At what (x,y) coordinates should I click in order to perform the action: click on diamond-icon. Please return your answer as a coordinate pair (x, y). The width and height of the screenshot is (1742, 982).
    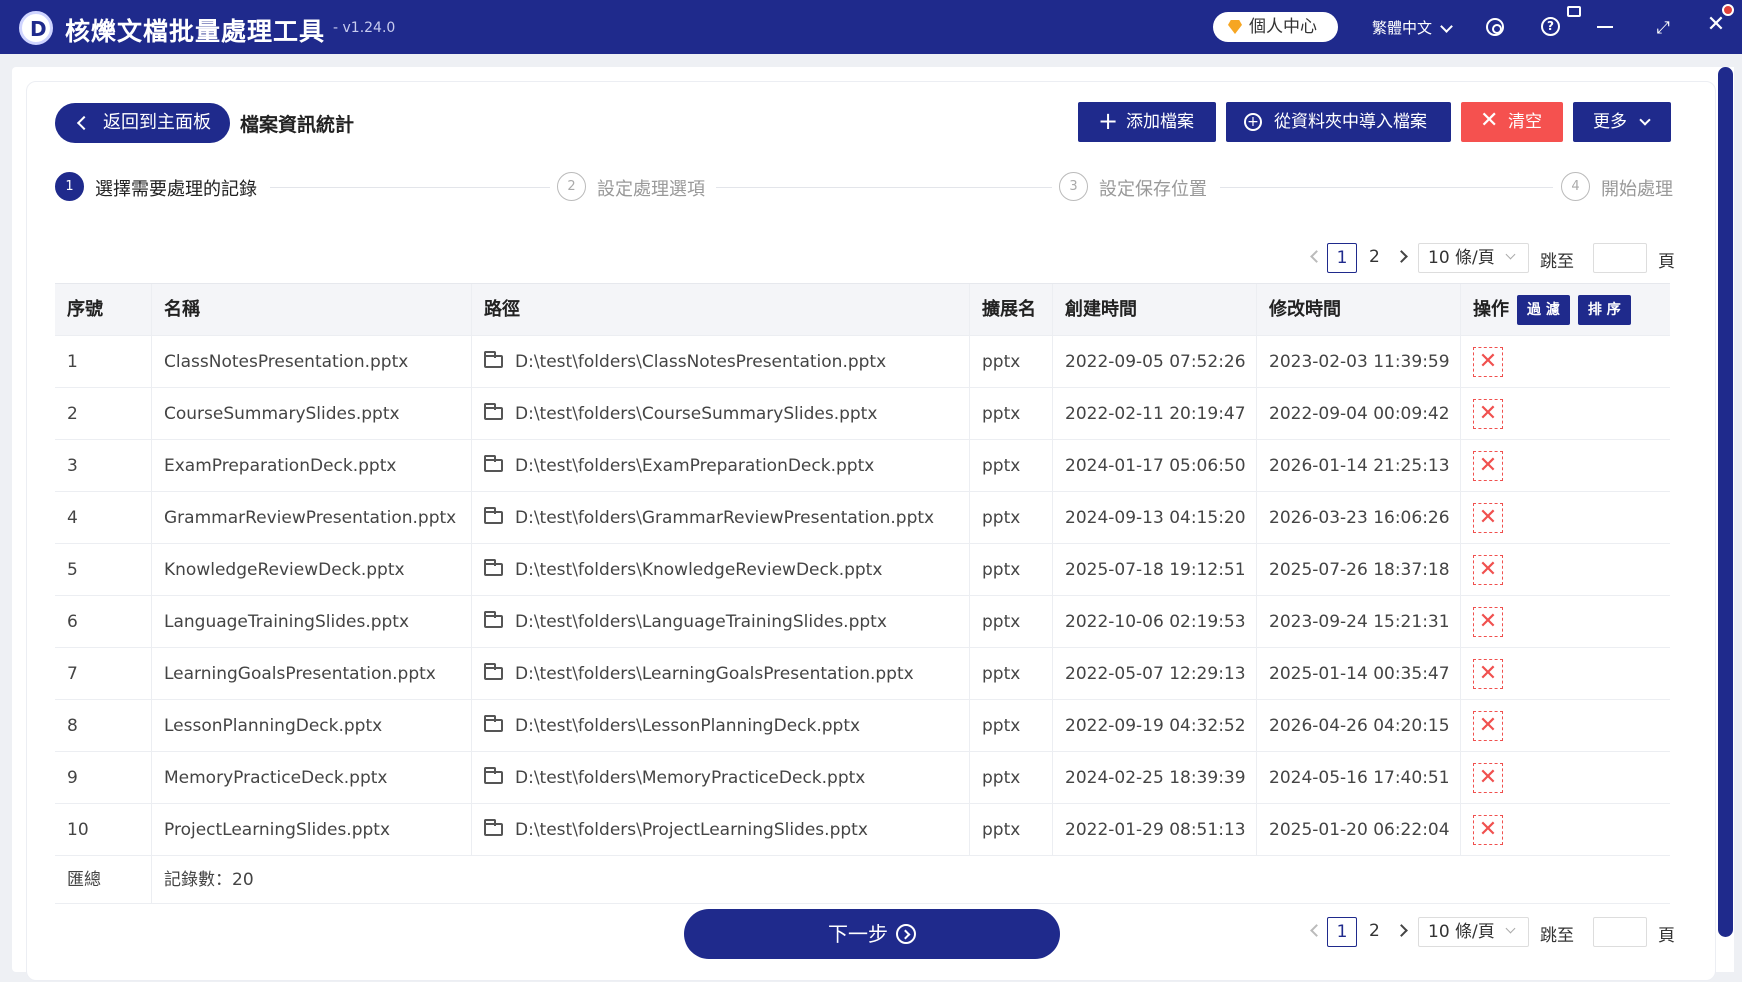
    Looking at the image, I should click on (1235, 27).